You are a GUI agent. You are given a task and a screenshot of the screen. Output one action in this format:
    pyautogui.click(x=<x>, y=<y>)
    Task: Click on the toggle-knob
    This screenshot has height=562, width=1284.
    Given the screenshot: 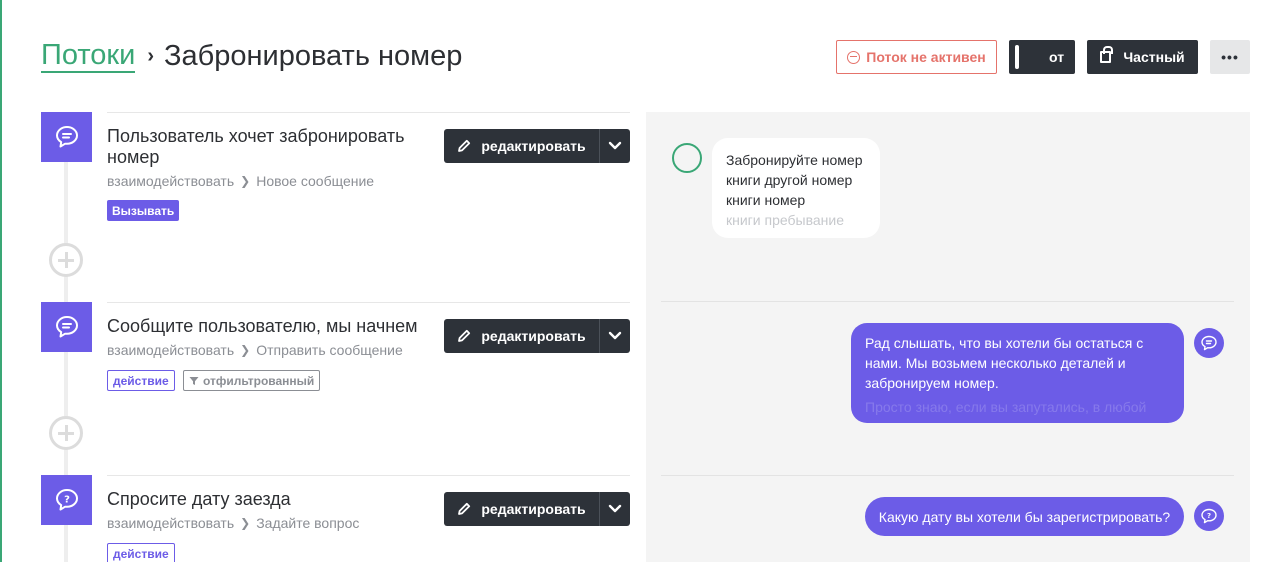 What is the action you would take?
    pyautogui.click(x=1017, y=57)
    